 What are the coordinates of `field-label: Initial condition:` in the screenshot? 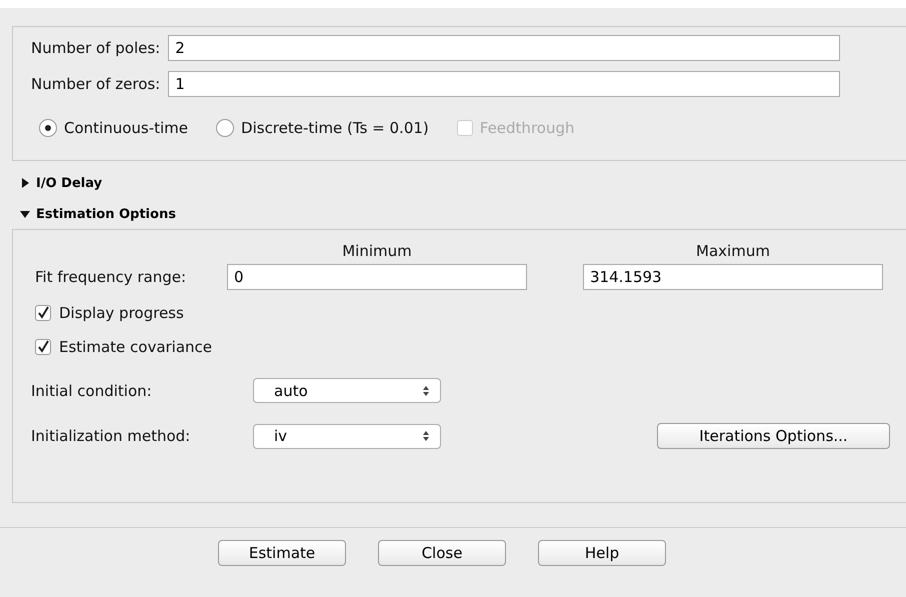 It's located at (92, 391).